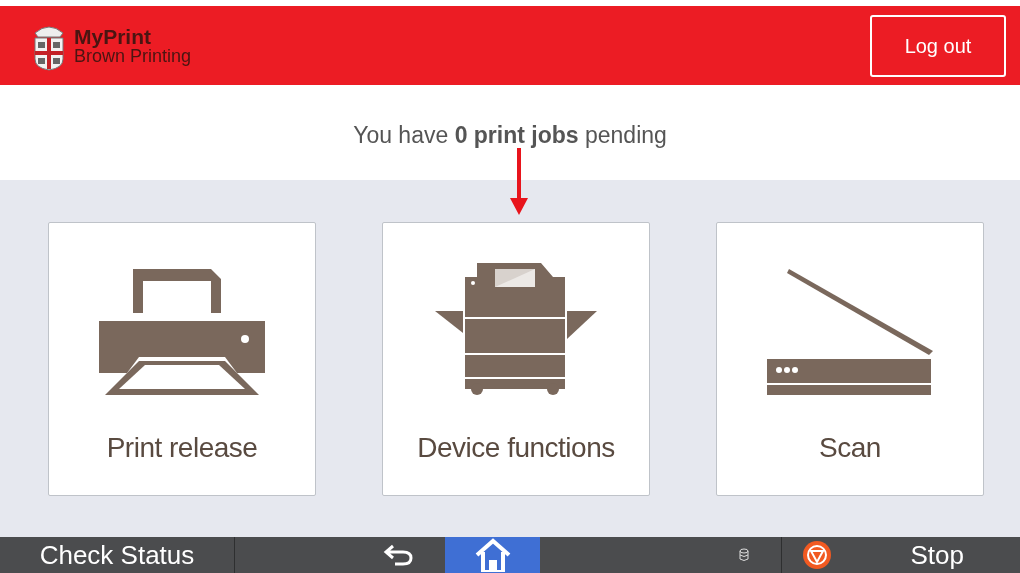 The image size is (1020, 573). What do you see at coordinates (816, 555) in the screenshot?
I see `stop-icon` at bounding box center [816, 555].